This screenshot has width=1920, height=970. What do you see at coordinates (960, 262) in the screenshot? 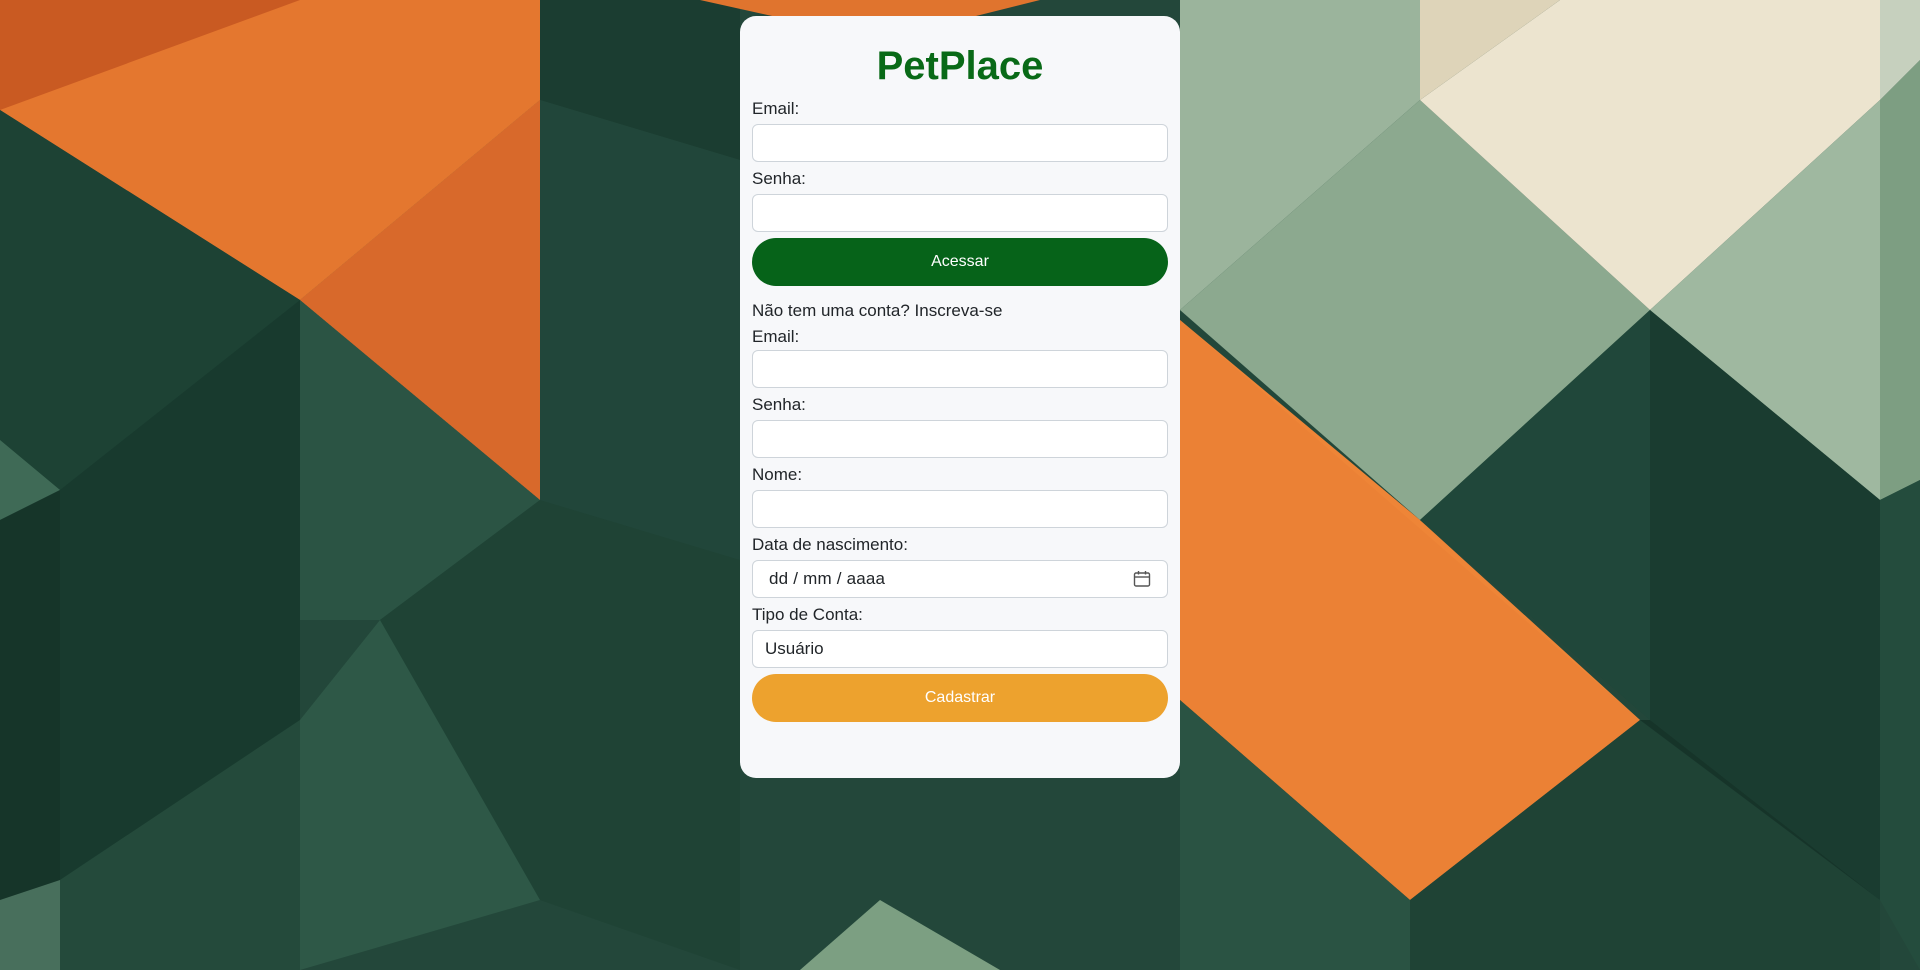
I see `login-submit-button: Acessar` at bounding box center [960, 262].